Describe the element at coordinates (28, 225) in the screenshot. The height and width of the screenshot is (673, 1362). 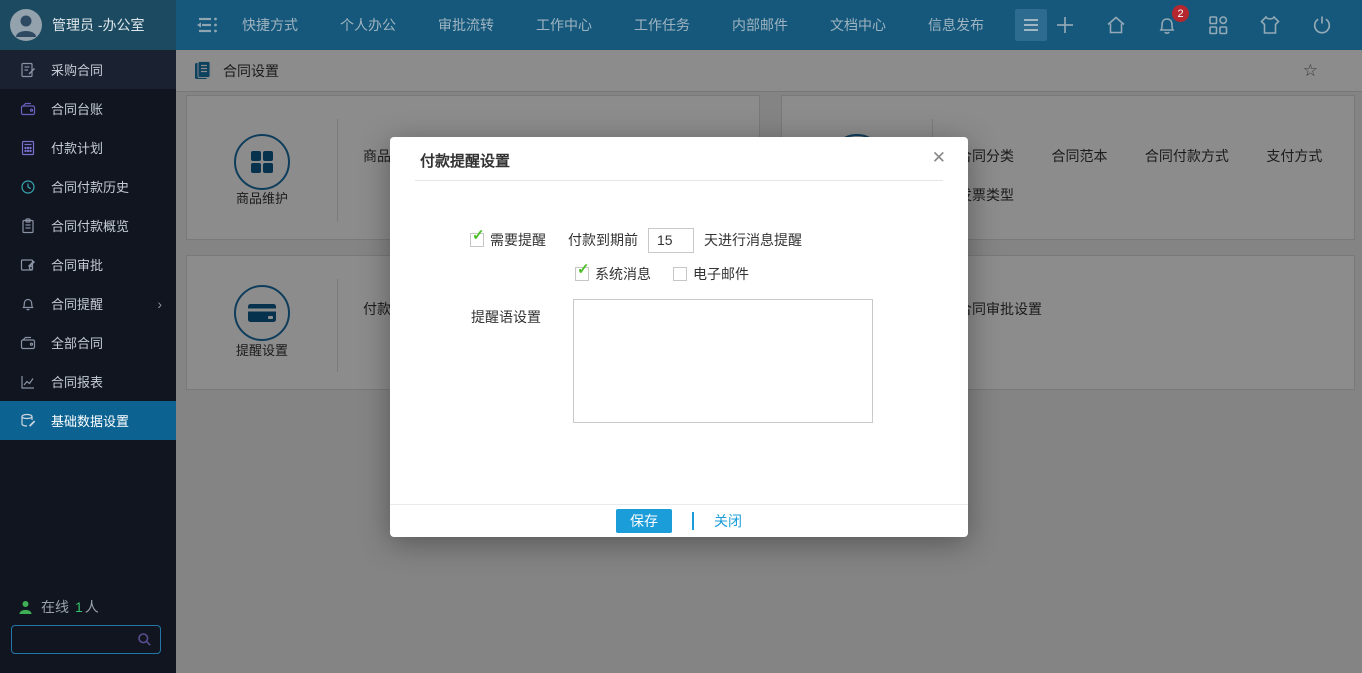
I see `clipboard-icon` at that location.